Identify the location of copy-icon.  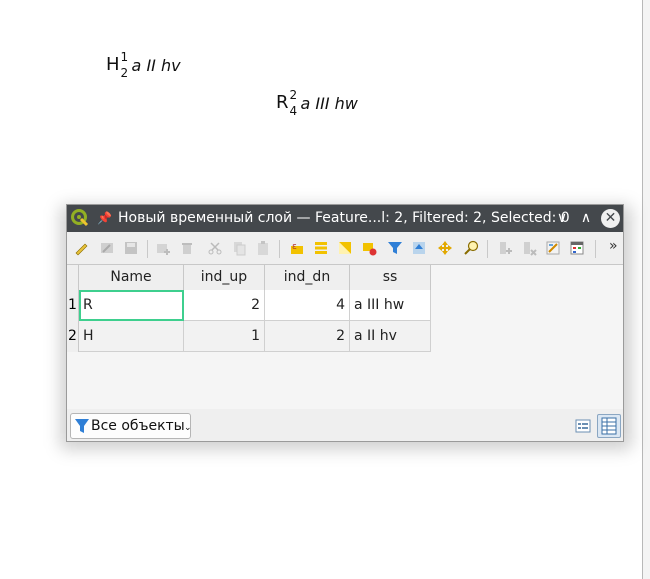
(239, 248).